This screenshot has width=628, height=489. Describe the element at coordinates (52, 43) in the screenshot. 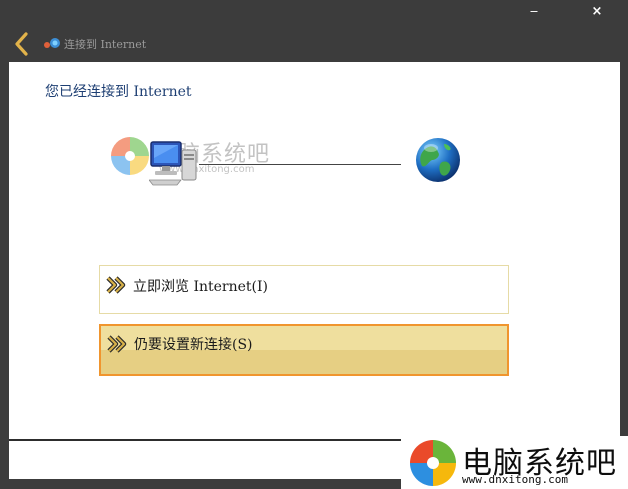

I see `network-wizard-icon` at that location.